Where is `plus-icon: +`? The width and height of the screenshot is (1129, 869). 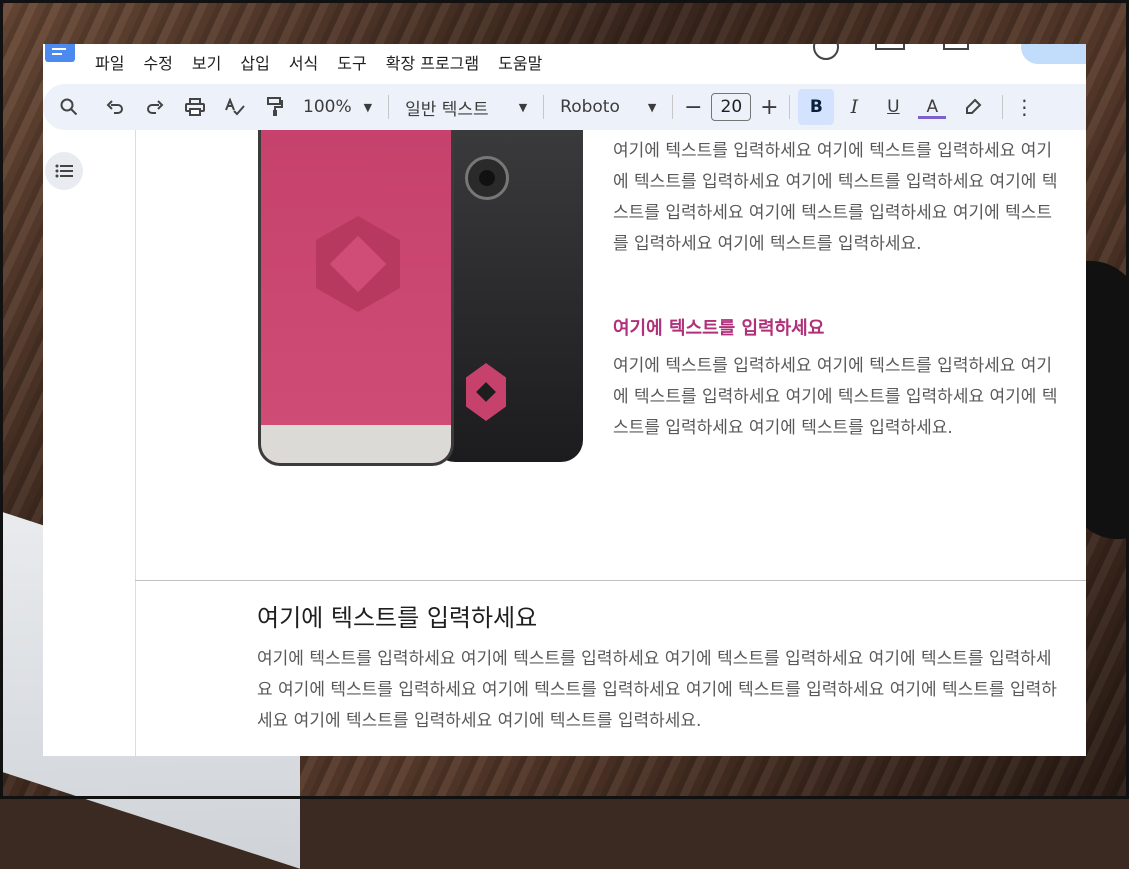 plus-icon: + is located at coordinates (769, 107).